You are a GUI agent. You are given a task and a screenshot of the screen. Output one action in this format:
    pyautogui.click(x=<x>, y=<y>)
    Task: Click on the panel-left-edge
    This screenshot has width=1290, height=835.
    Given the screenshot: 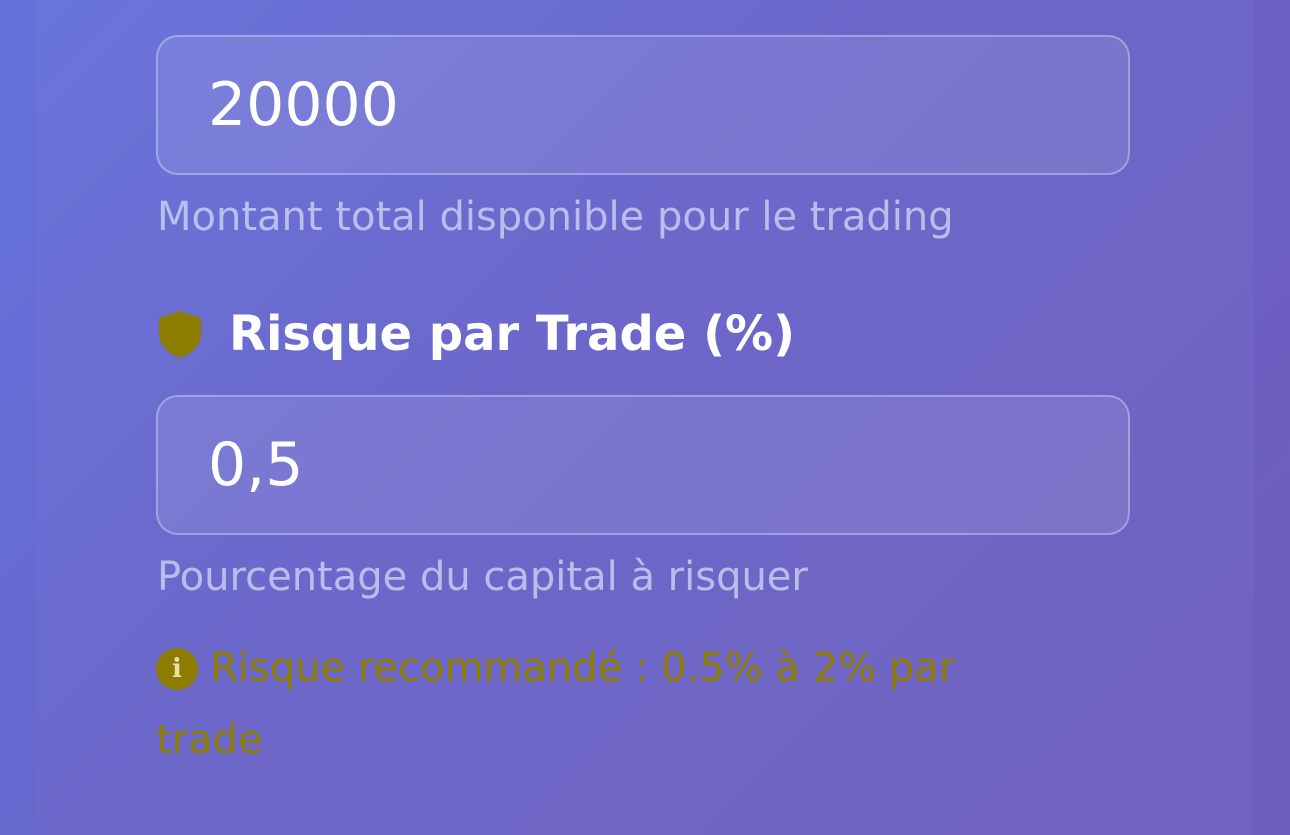 What is the action you would take?
    pyautogui.click(x=18, y=417)
    